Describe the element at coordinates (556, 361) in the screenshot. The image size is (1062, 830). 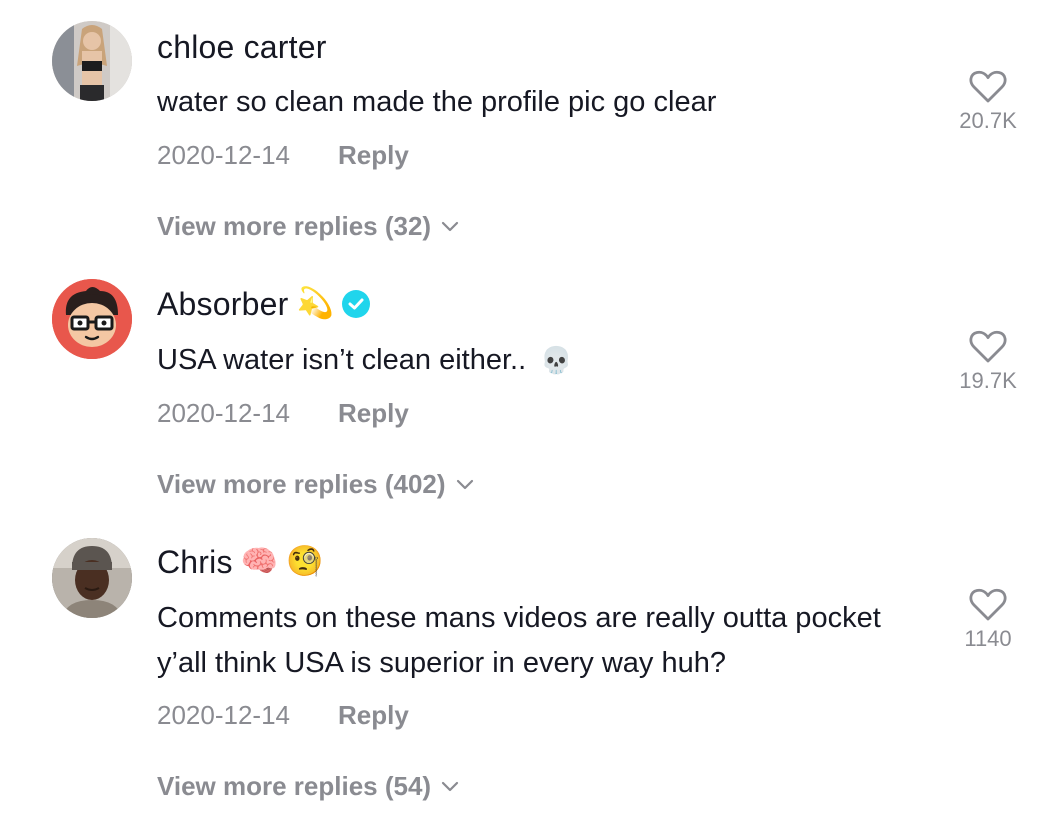
I see `skull-emoji-icon: 💀` at that location.